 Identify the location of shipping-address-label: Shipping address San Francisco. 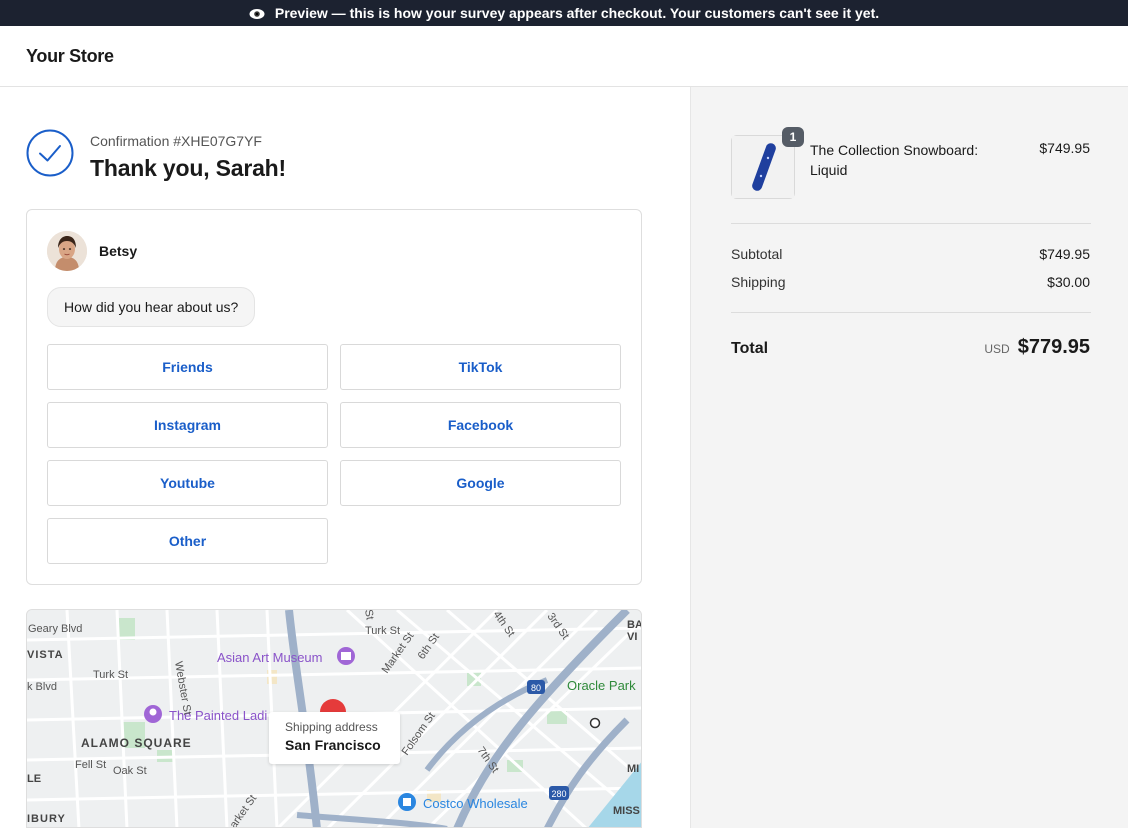
(334, 738).